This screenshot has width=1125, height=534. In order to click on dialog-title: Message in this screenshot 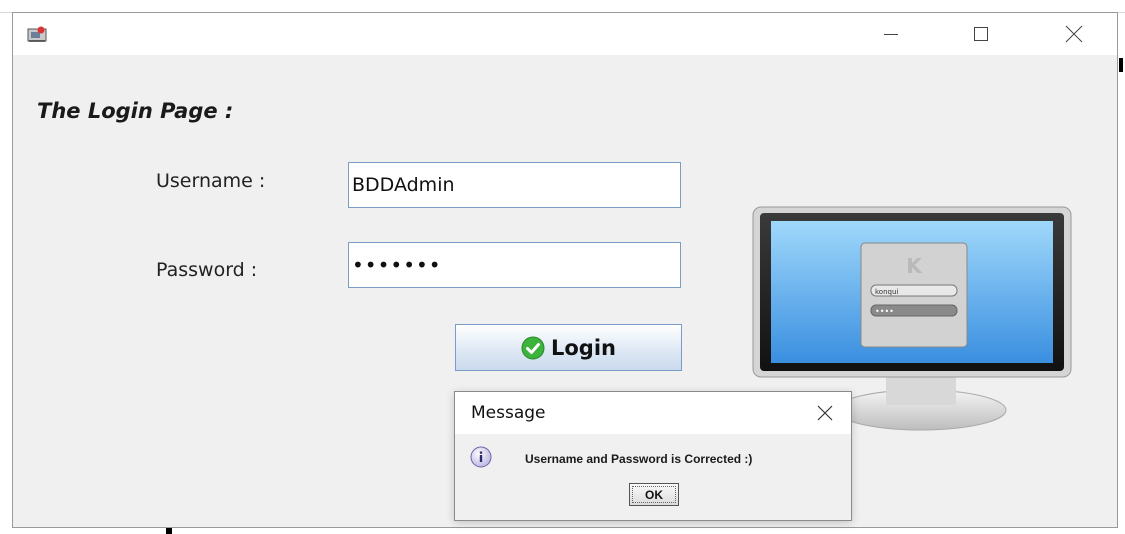, I will do `click(508, 413)`.